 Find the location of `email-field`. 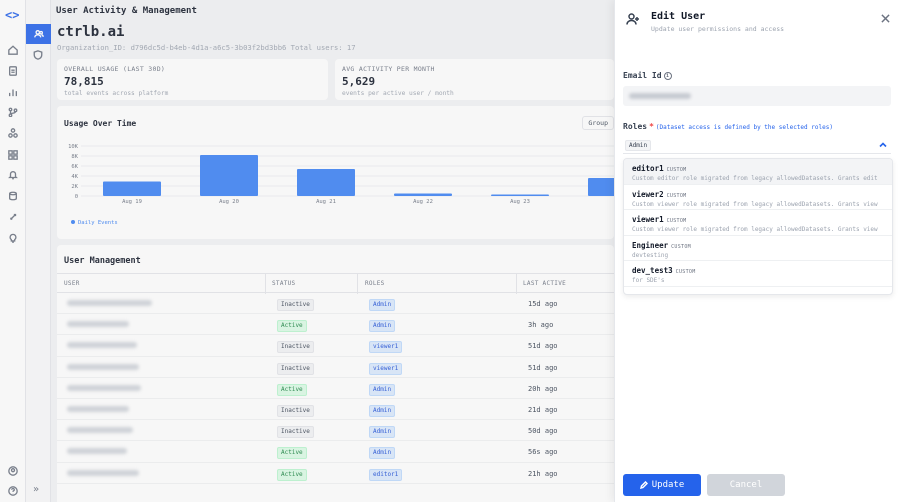

email-field is located at coordinates (757, 96).